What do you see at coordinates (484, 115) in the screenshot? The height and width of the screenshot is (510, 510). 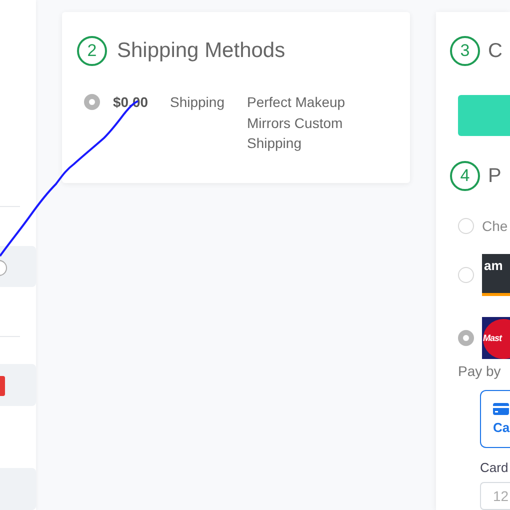 I see `checkout-button` at bounding box center [484, 115].